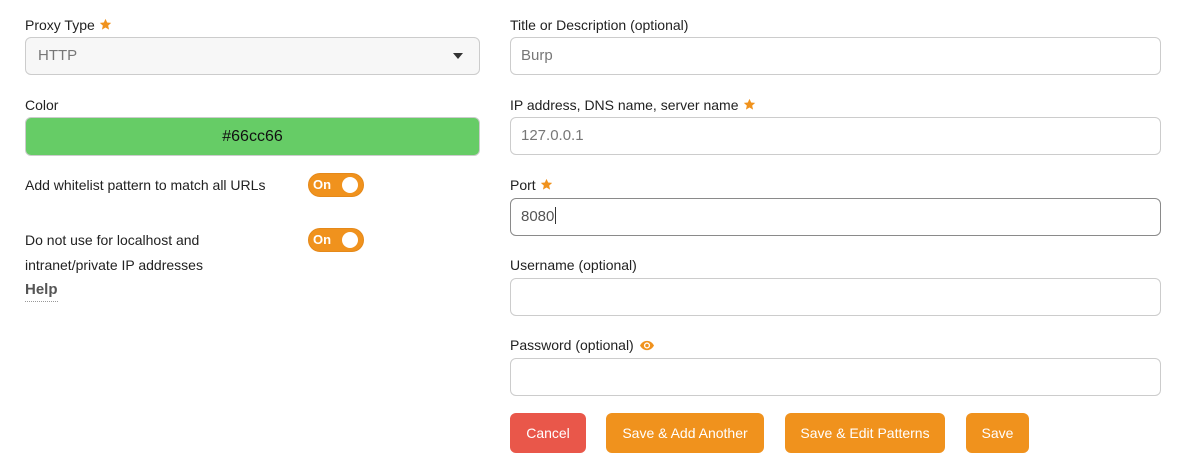 Image resolution: width=1183 pixels, height=476 pixels. I want to click on title-input: Burp, so click(835, 56).